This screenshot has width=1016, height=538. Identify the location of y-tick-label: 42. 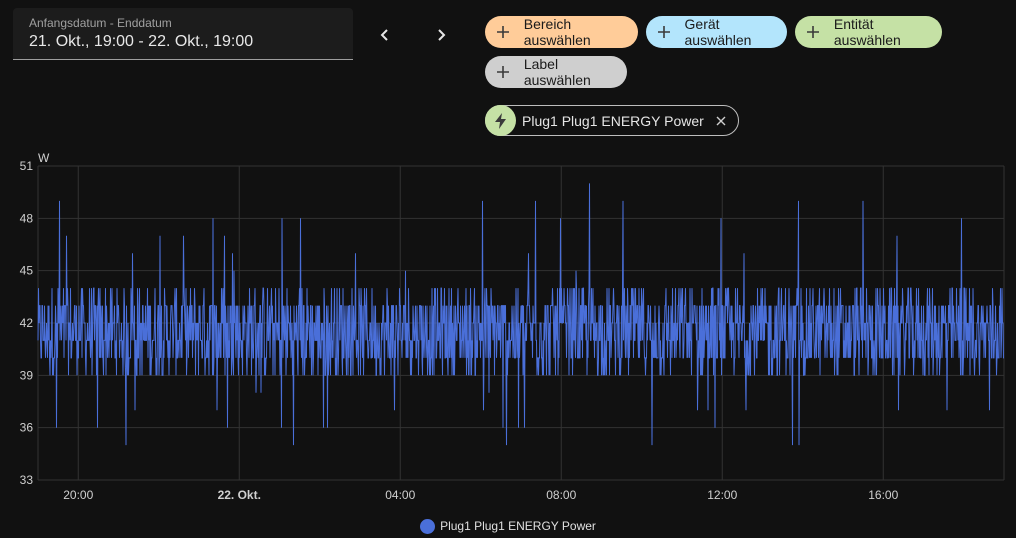
(27, 323).